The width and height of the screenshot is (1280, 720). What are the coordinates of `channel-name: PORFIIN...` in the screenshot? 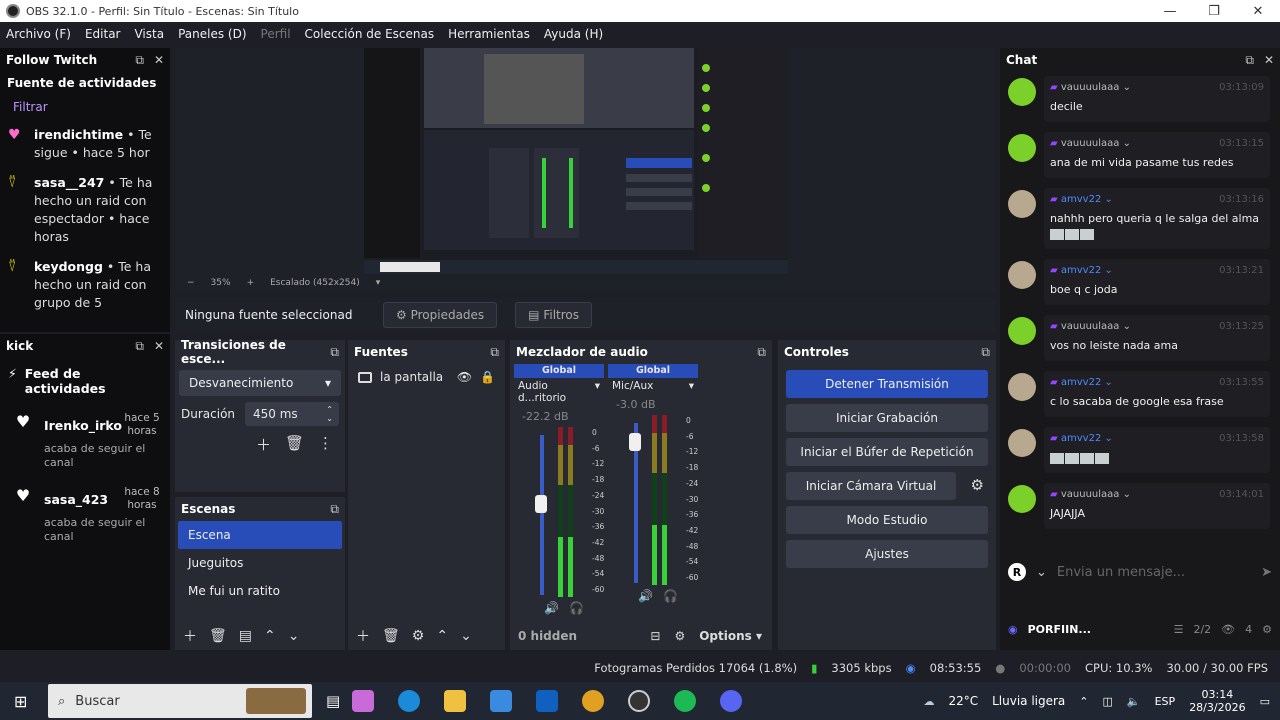 It's located at (1096, 629).